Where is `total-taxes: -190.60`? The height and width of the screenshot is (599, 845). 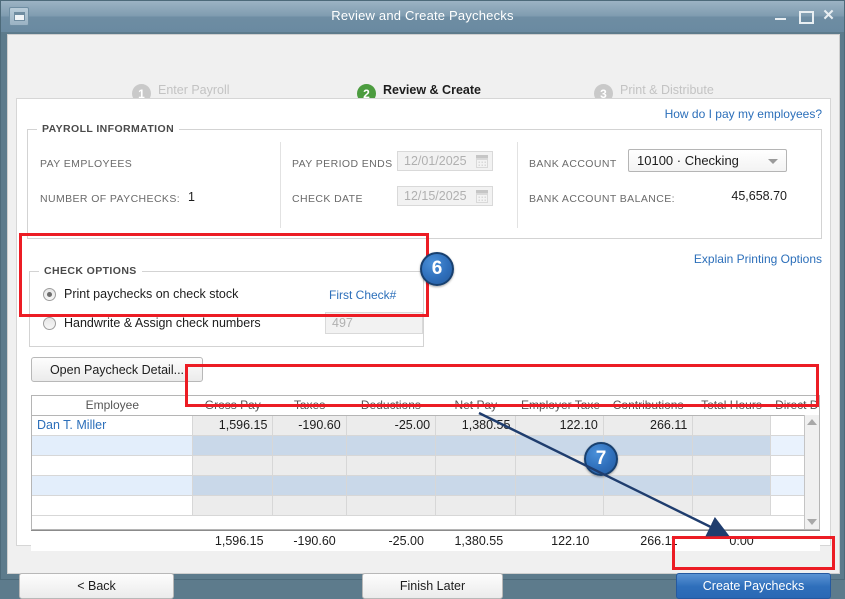
total-taxes: -190.60 is located at coordinates (314, 541).